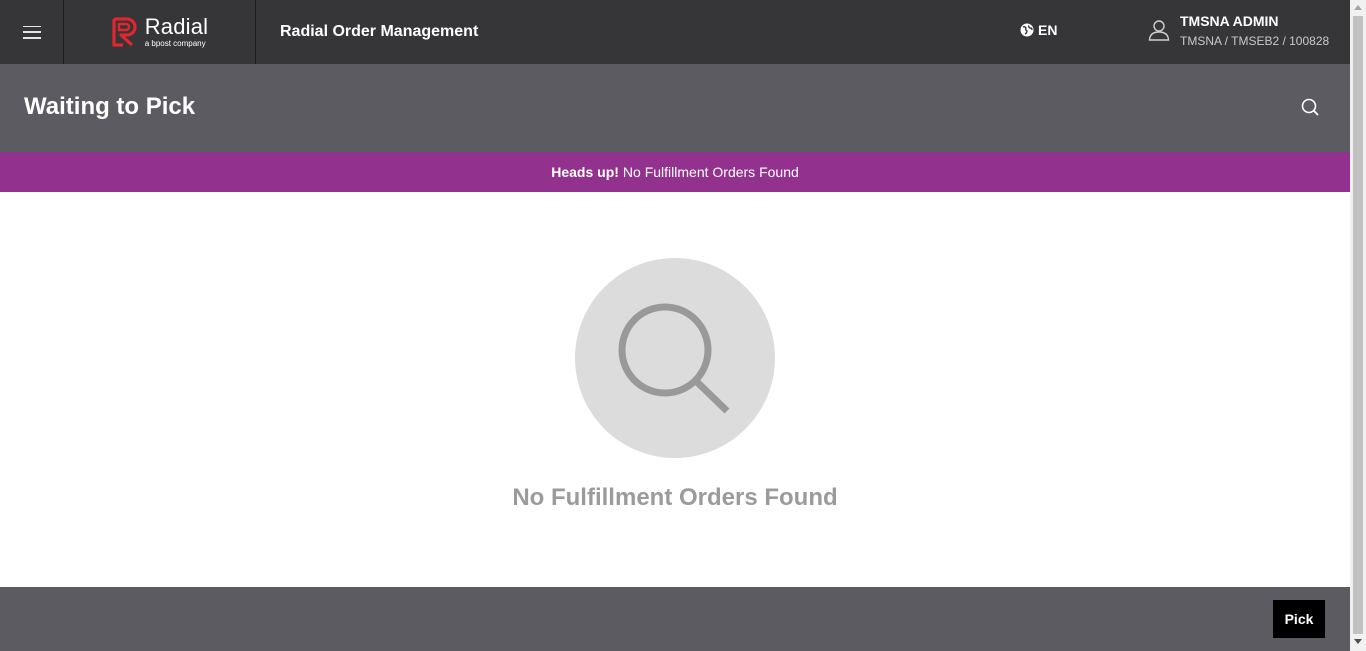 Image resolution: width=1366 pixels, height=651 pixels. I want to click on search-button, so click(1311, 108).